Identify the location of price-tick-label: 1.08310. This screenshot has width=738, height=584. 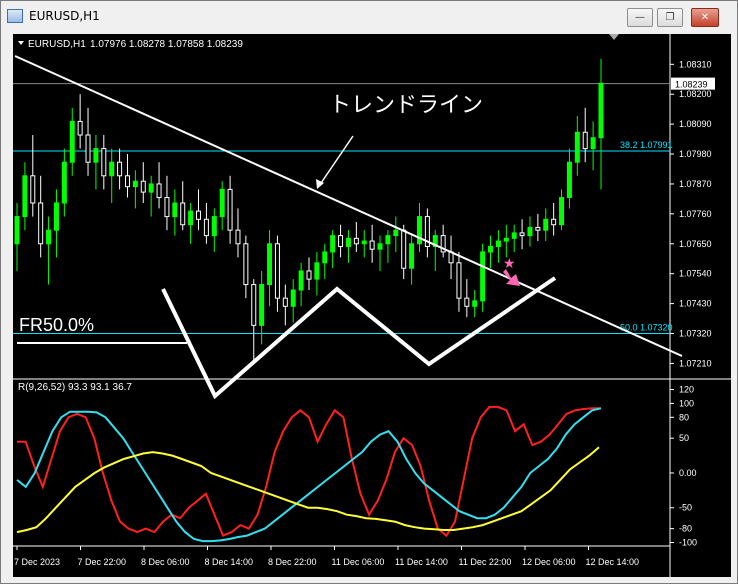
(695, 64).